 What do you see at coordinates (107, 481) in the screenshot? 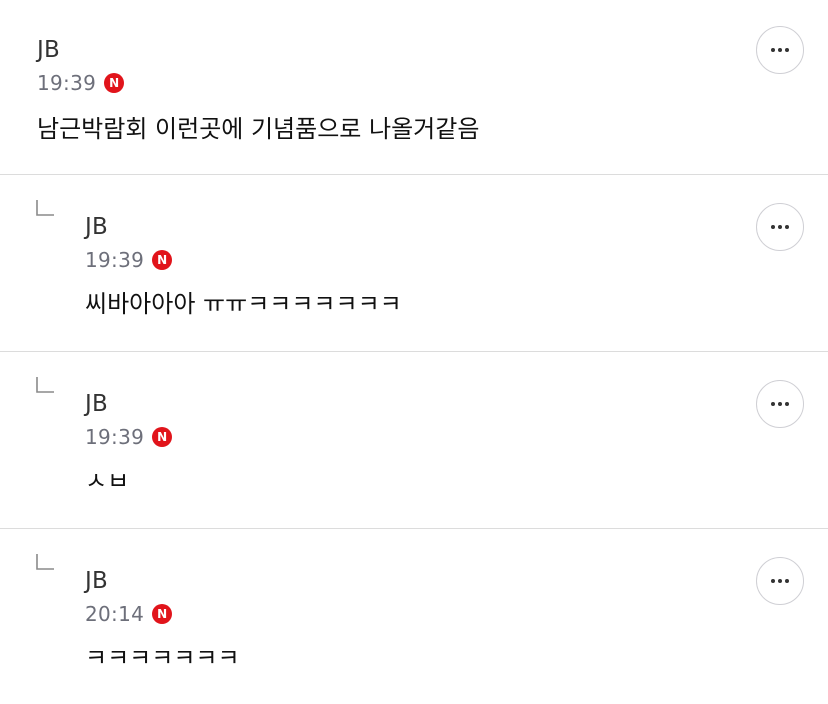
I see `comment-text: ㅅㅂ` at bounding box center [107, 481].